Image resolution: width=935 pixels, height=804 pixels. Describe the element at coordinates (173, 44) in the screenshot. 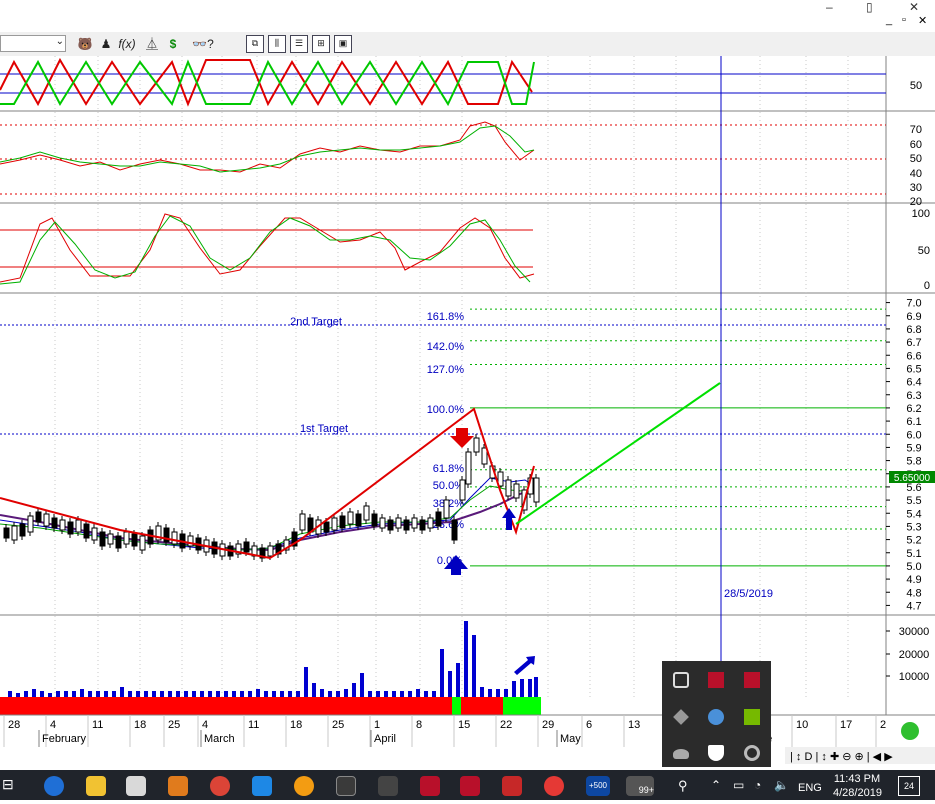

I see `dollar-icon: $` at that location.